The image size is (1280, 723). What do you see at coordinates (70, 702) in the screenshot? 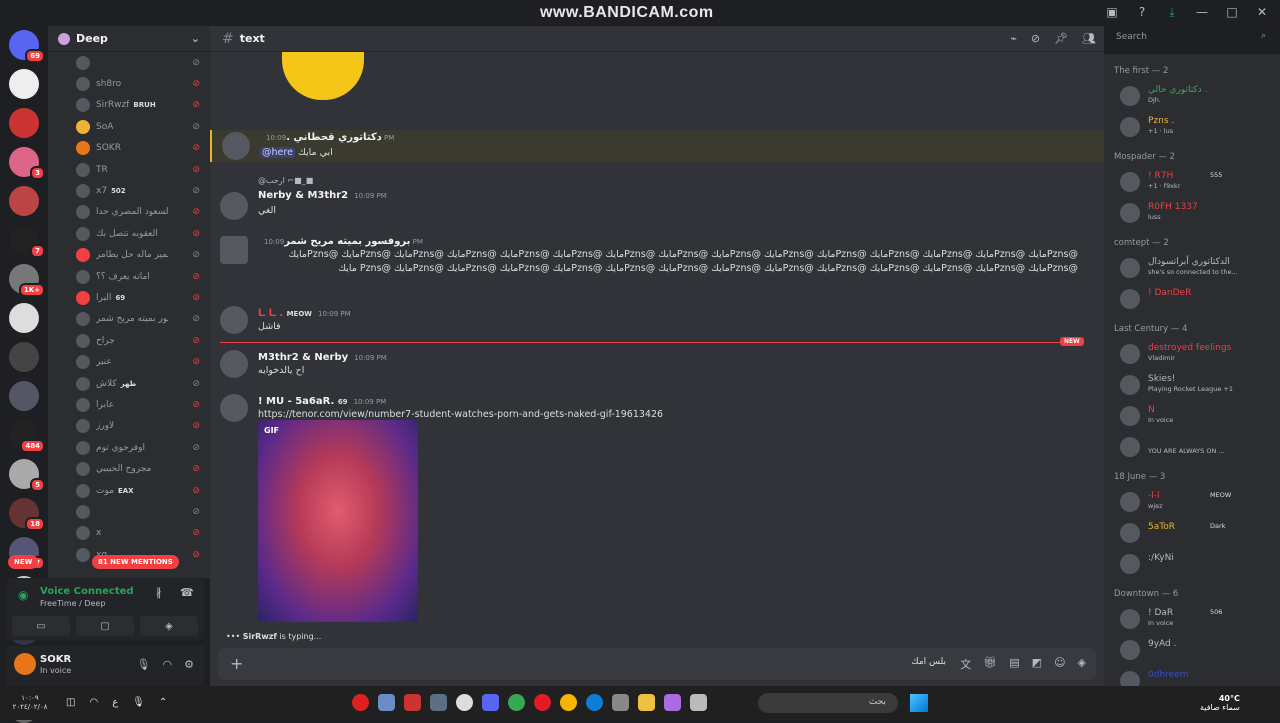
I see `notification-icon: ◫` at bounding box center [70, 702].